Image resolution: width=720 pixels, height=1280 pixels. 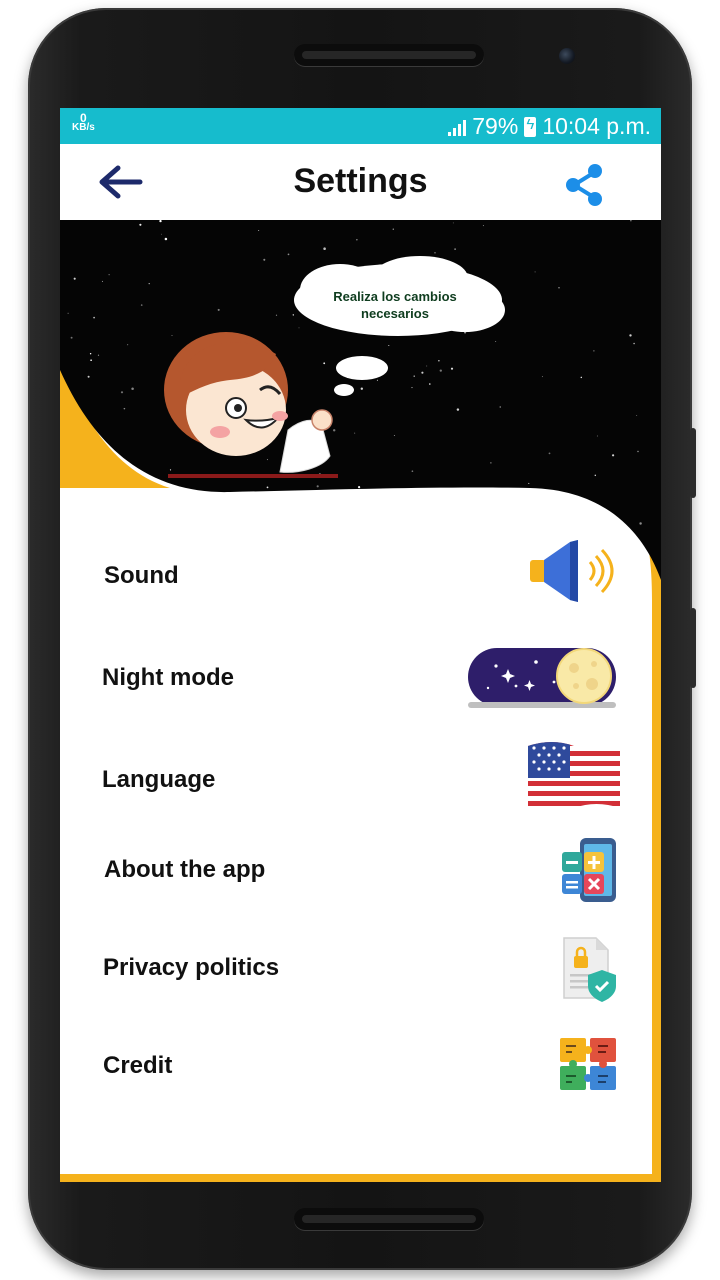 I want to click on setting-row-language: Language, so click(x=360, y=780).